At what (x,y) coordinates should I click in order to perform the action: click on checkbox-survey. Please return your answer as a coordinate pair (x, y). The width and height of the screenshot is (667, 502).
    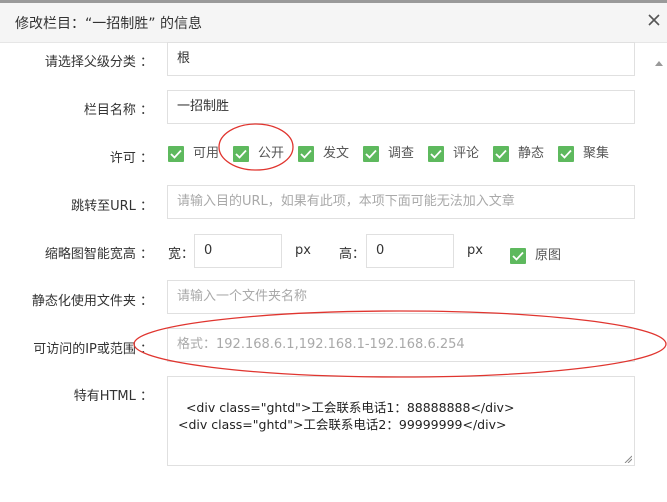
    Looking at the image, I should click on (371, 154).